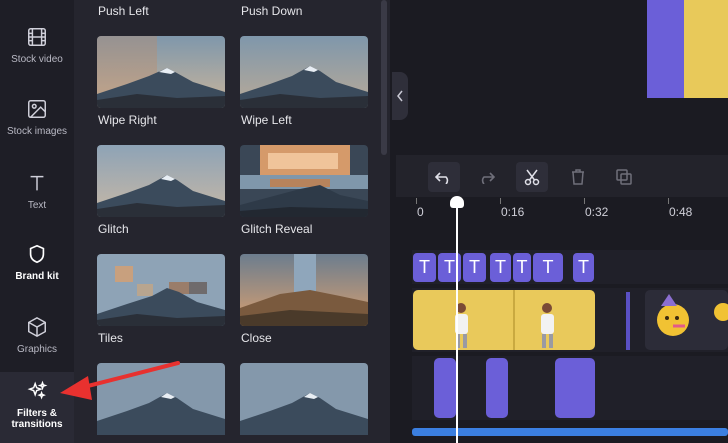 The height and width of the screenshot is (443, 728). I want to click on tile-label: Wipe Right, so click(127, 120).